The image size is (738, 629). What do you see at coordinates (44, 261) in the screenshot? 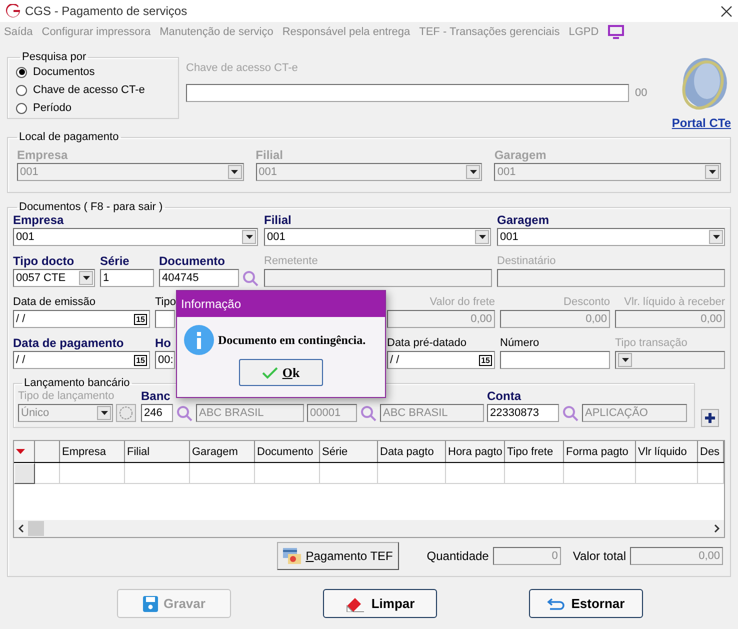
I see `field-label: Tipo docto` at bounding box center [44, 261].